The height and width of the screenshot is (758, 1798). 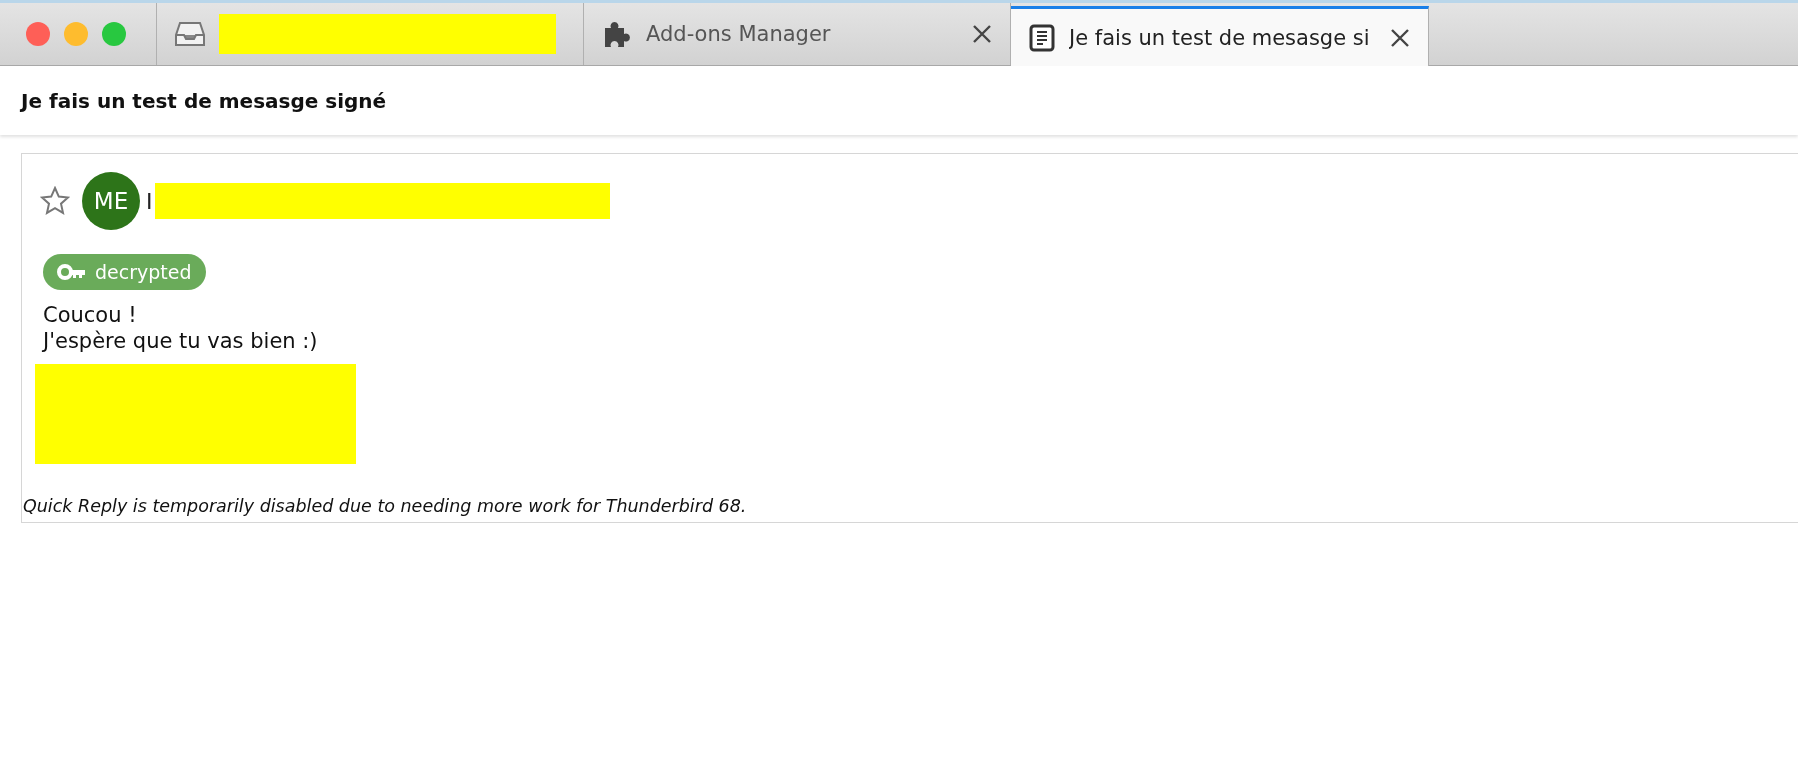 What do you see at coordinates (181, 341) in the screenshot?
I see `body-line: J'espère que tu vas bien :)` at bounding box center [181, 341].